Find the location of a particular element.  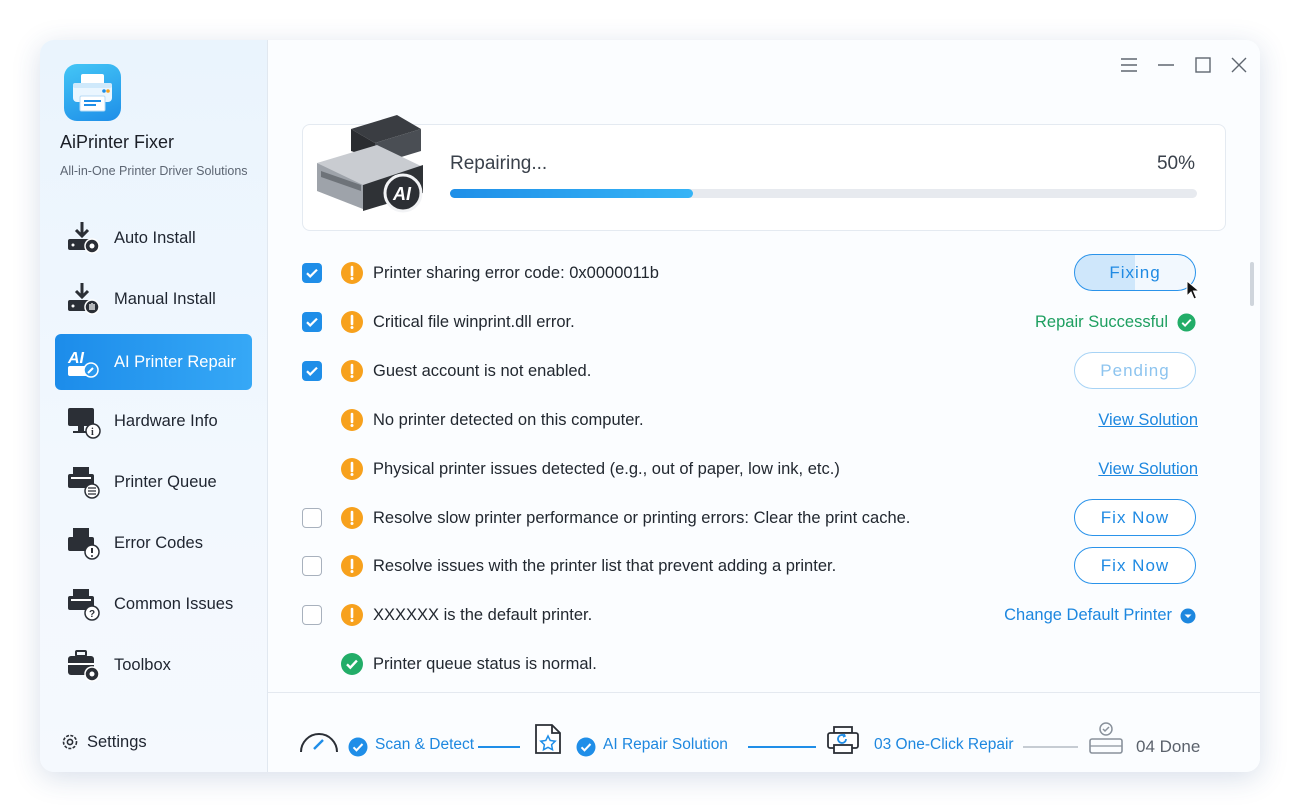

sidebar-item-label: Printer Queue is located at coordinates (165, 481).